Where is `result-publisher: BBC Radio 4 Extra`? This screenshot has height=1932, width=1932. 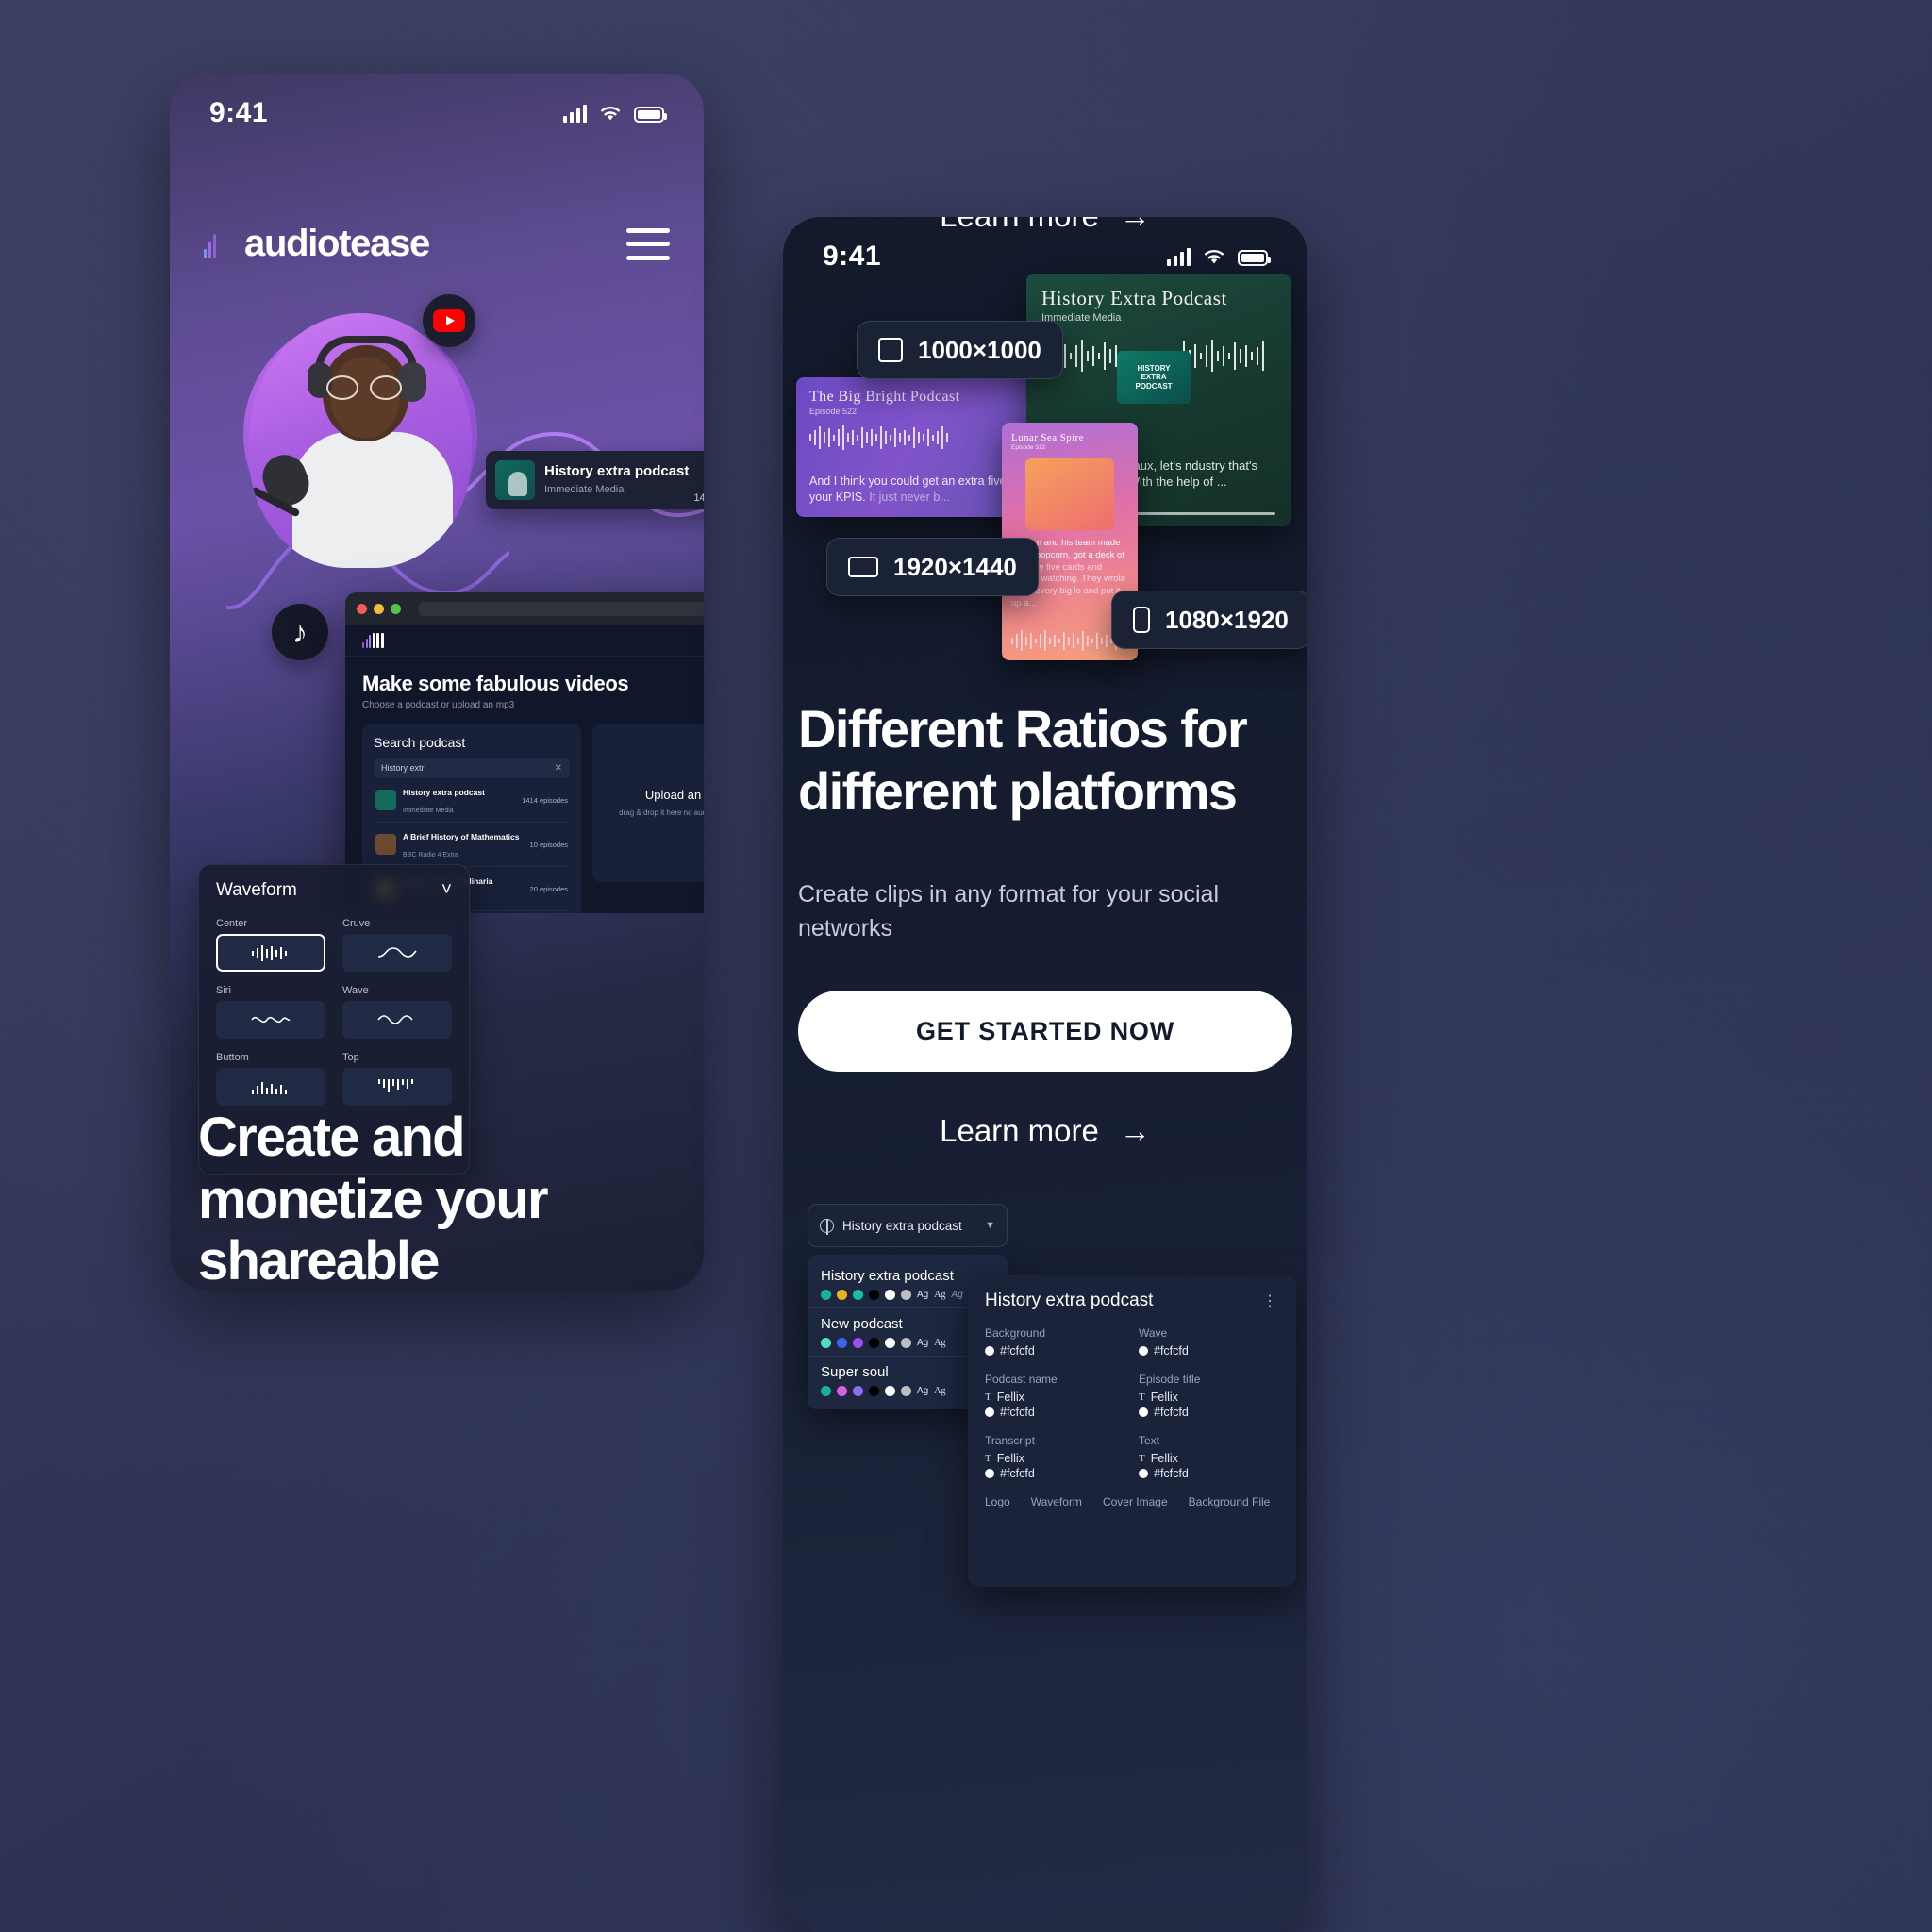
result-publisher: BBC Radio 4 Extra is located at coordinates (431, 855).